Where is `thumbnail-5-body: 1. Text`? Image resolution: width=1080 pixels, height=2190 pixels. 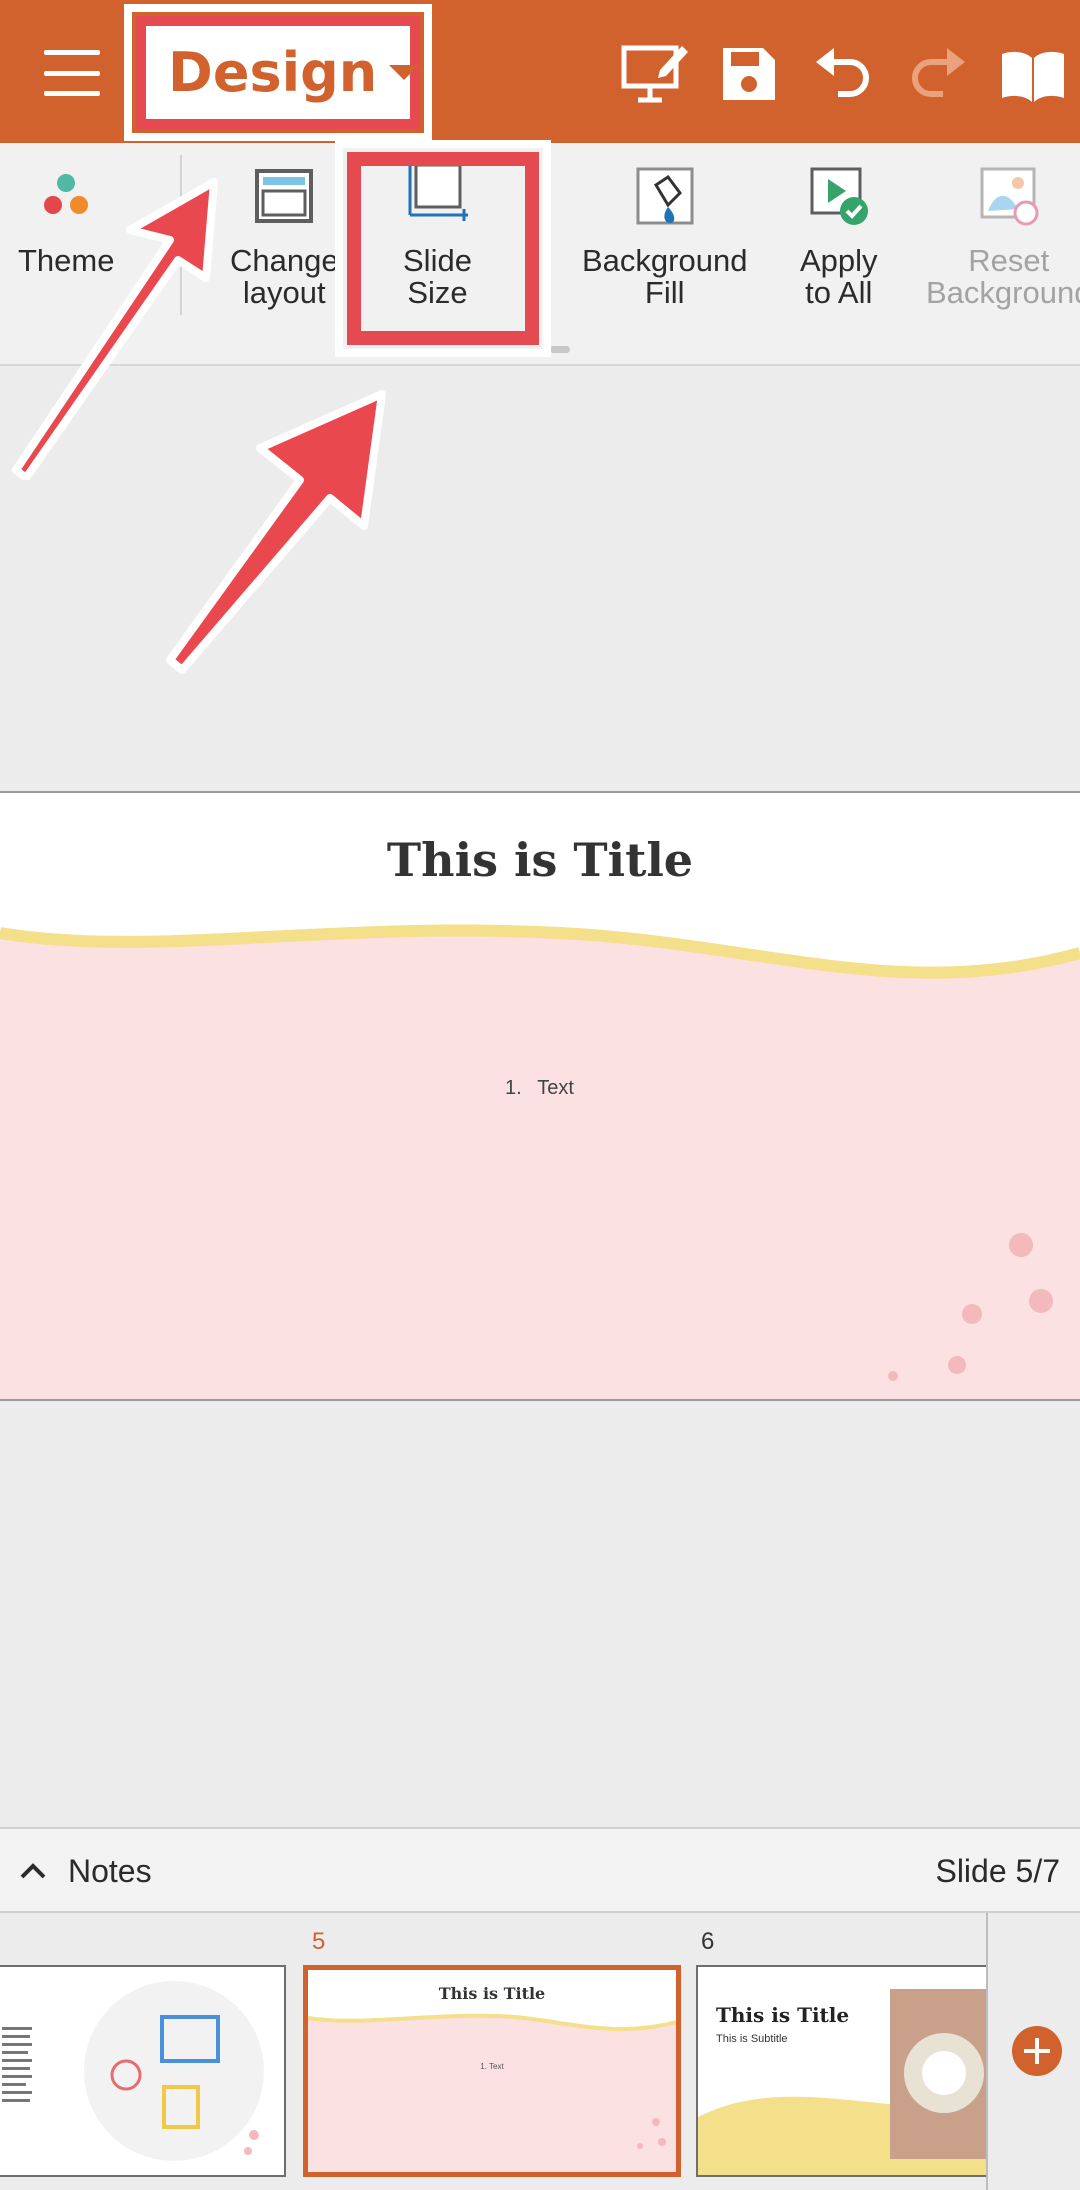 thumbnail-5-body: 1. Text is located at coordinates (492, 2066).